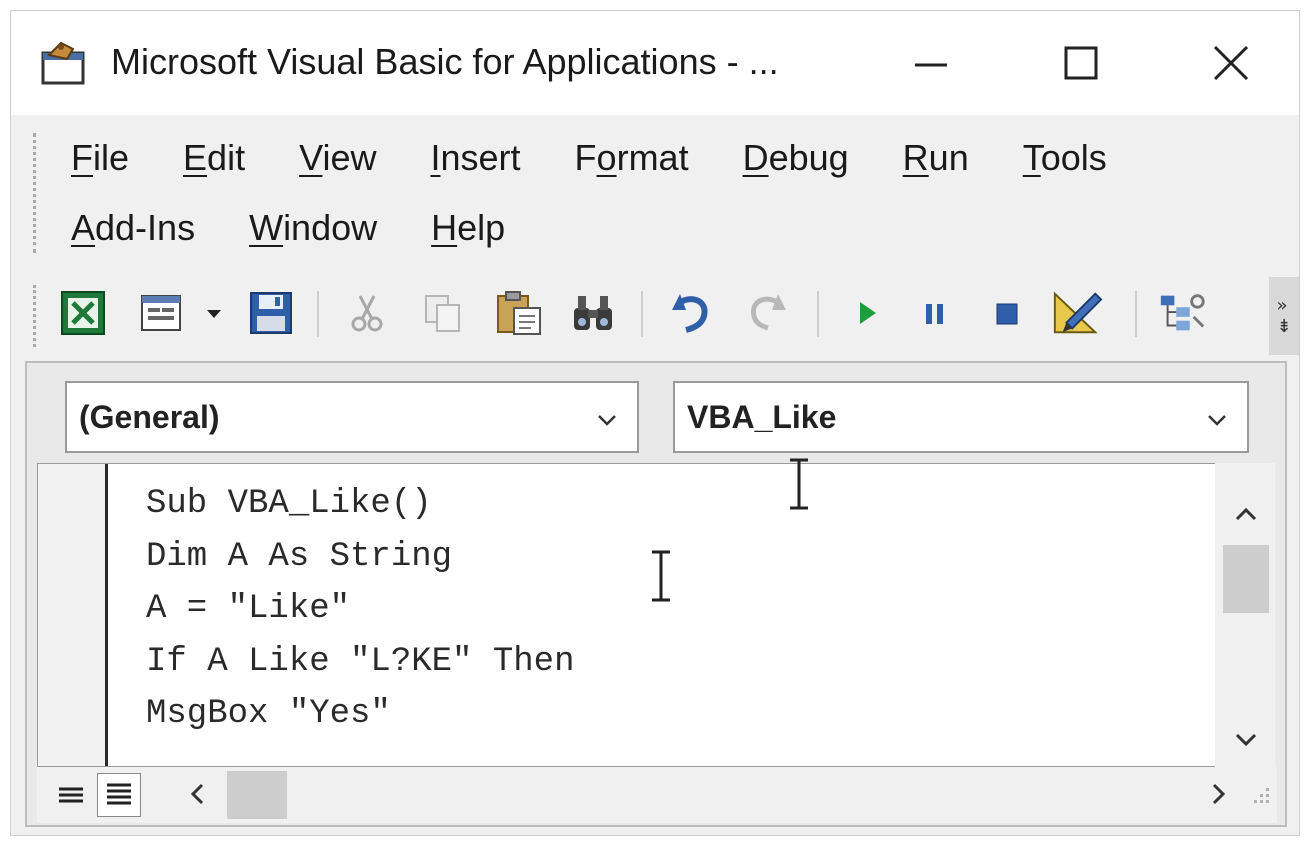 The height and width of the screenshot is (841, 1309). What do you see at coordinates (1245, 615) in the screenshot?
I see `vertical-scrollbar` at bounding box center [1245, 615].